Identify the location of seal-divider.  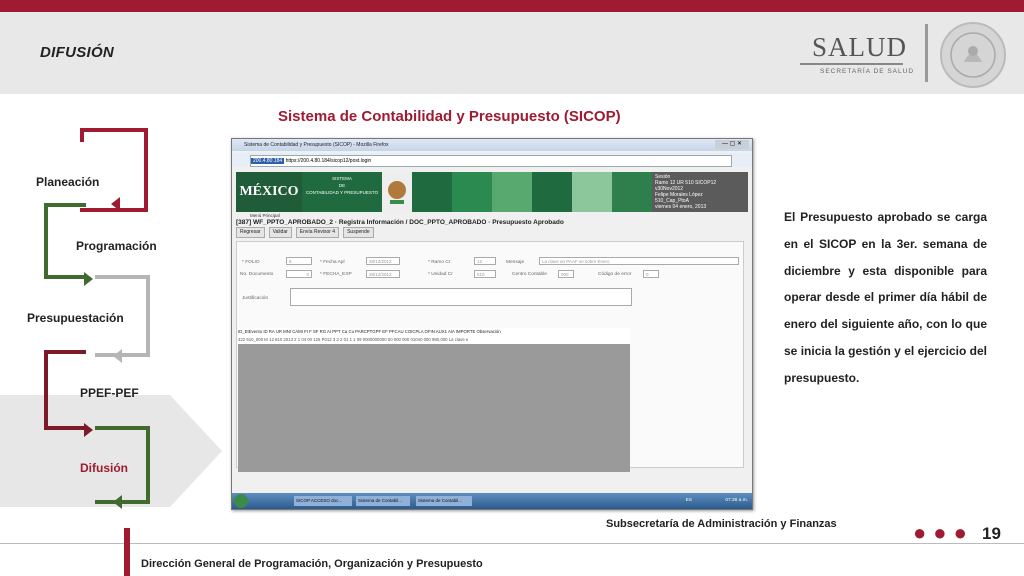
(926, 53).